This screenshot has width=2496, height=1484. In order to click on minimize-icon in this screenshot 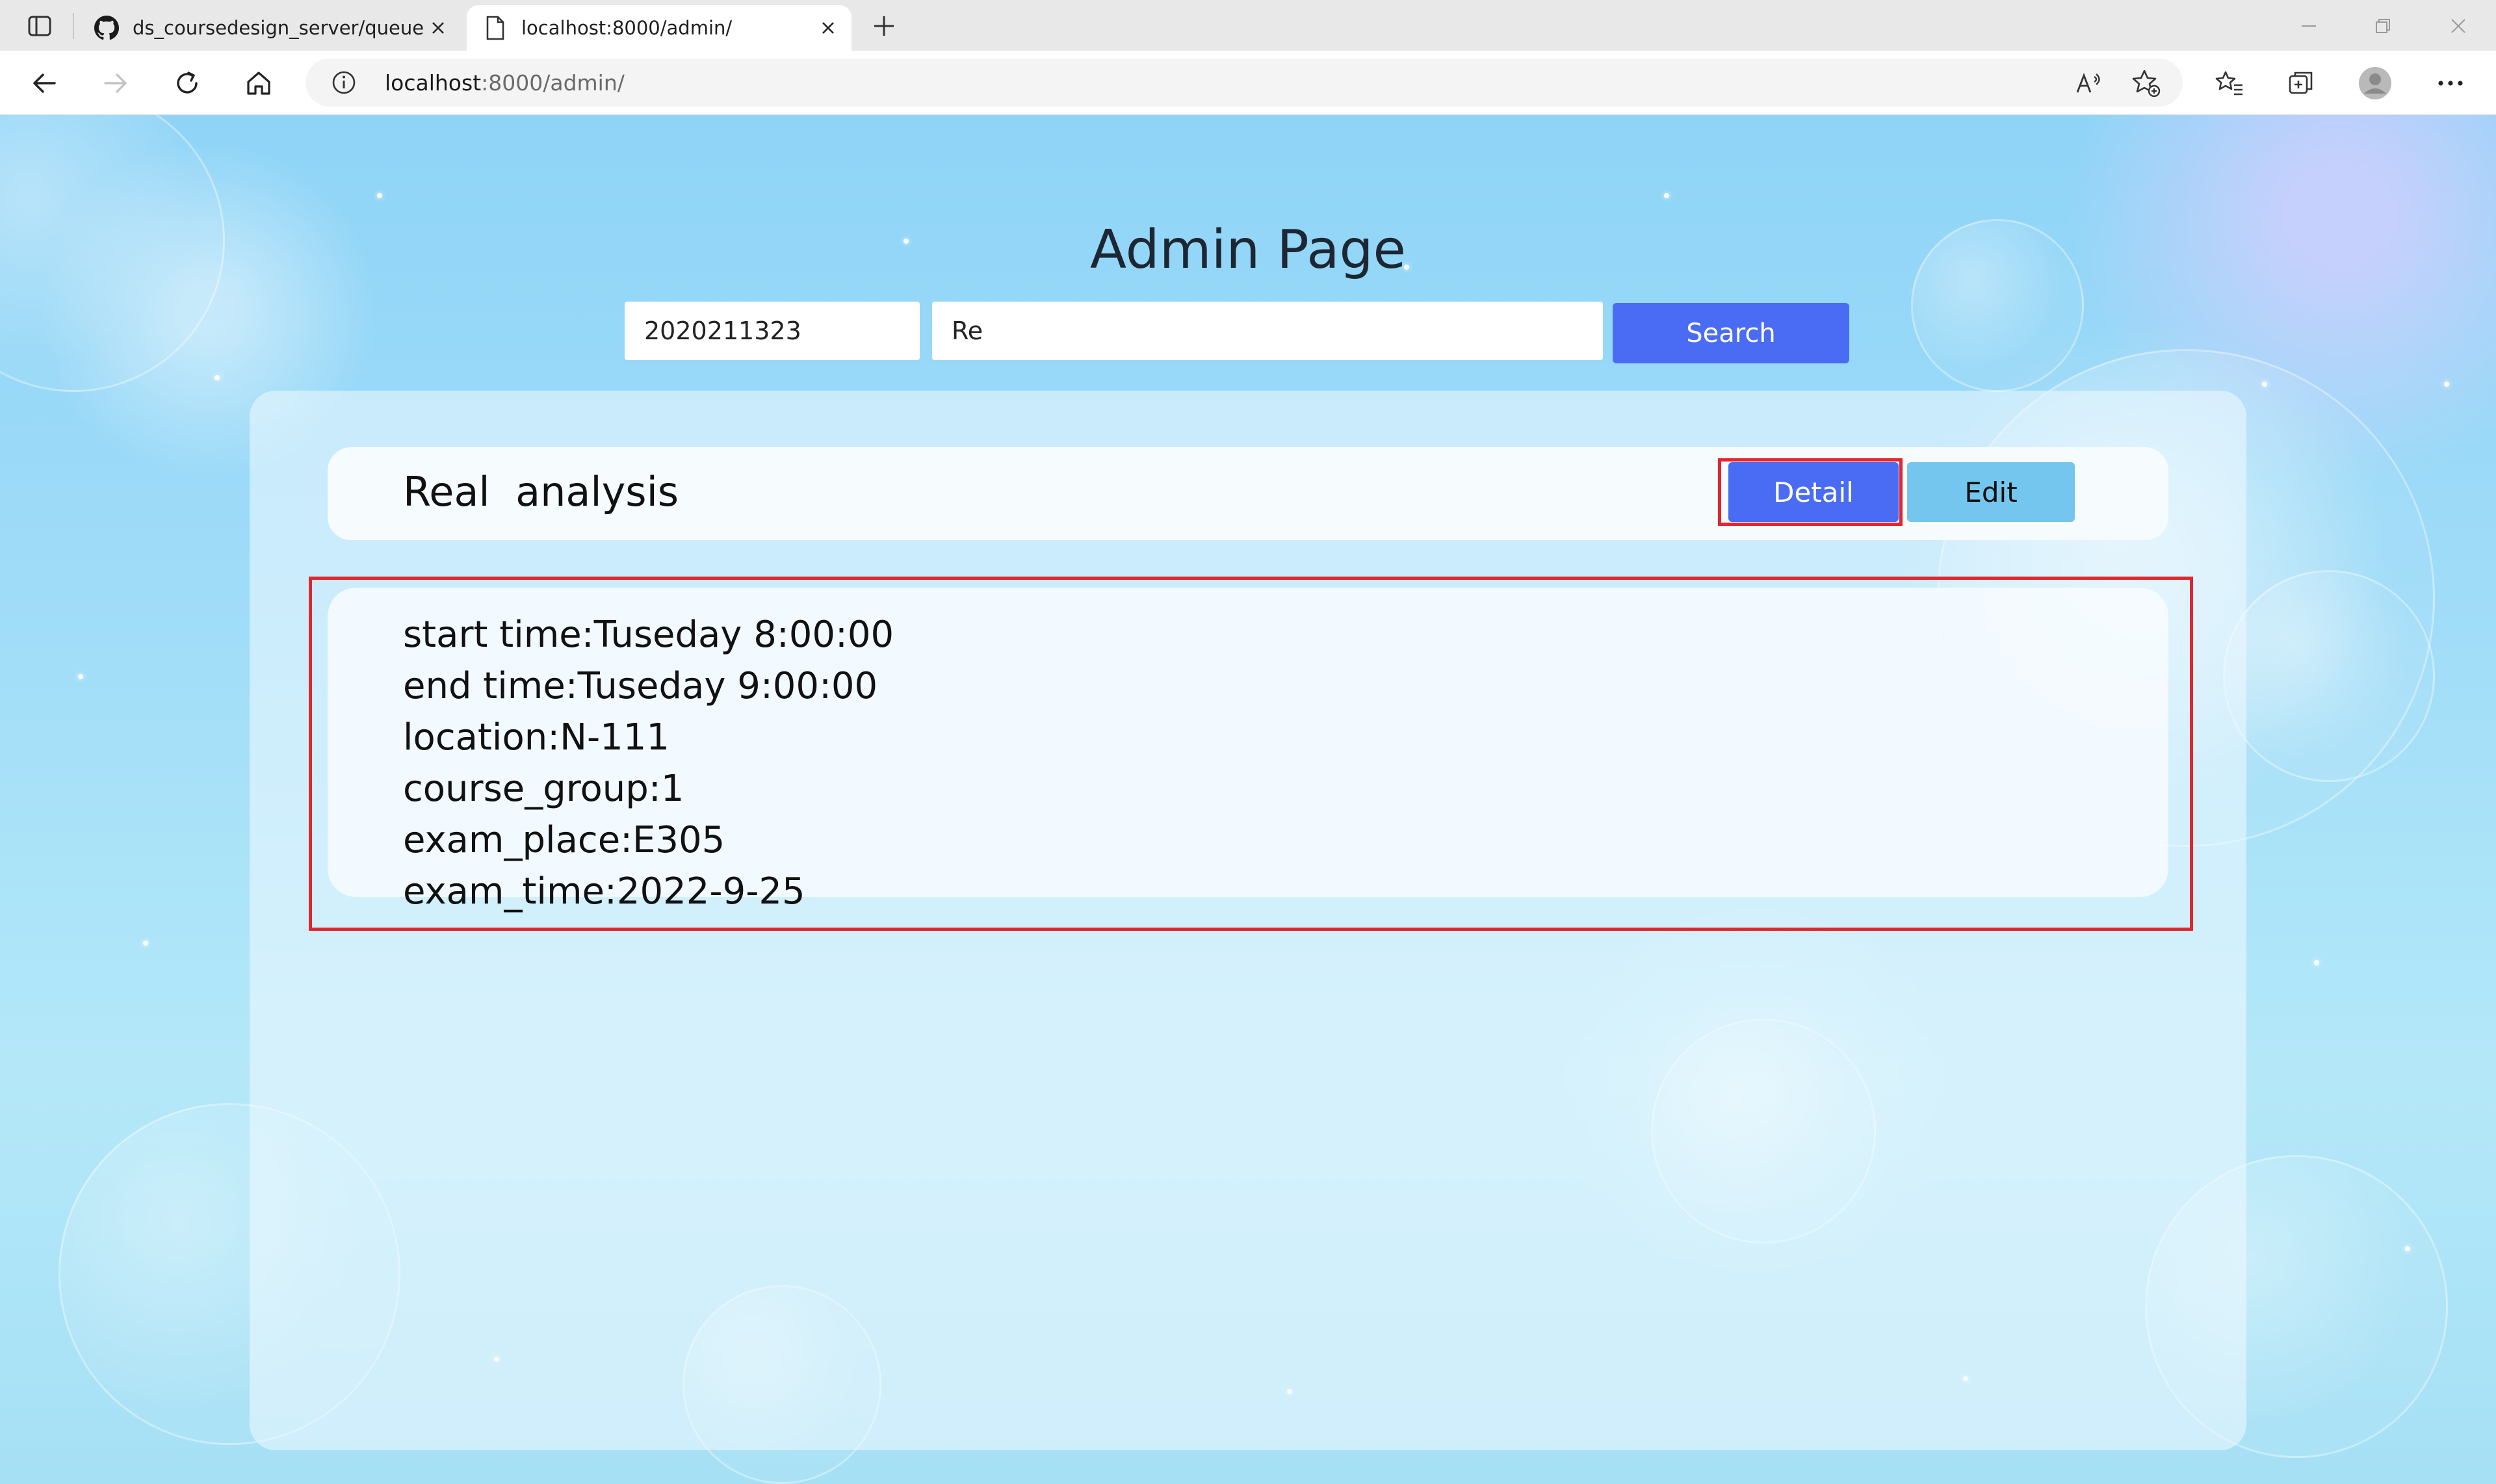, I will do `click(2309, 26)`.